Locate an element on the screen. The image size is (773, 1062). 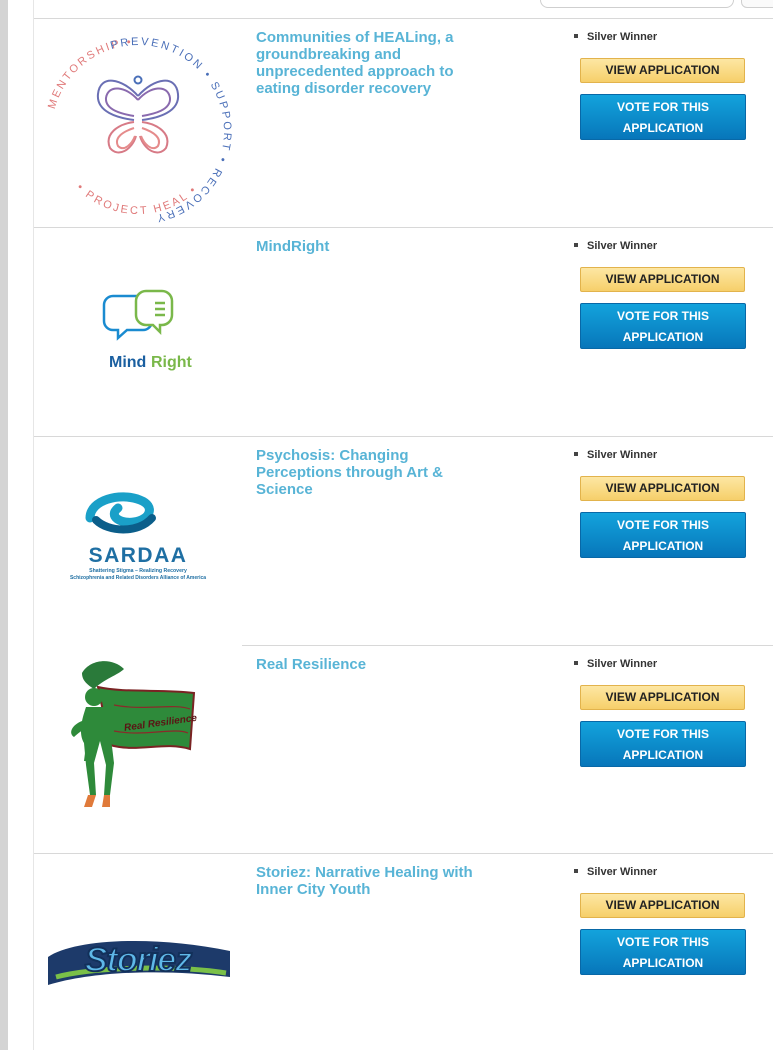
application-title: MindRight is located at coordinates (371, 246).